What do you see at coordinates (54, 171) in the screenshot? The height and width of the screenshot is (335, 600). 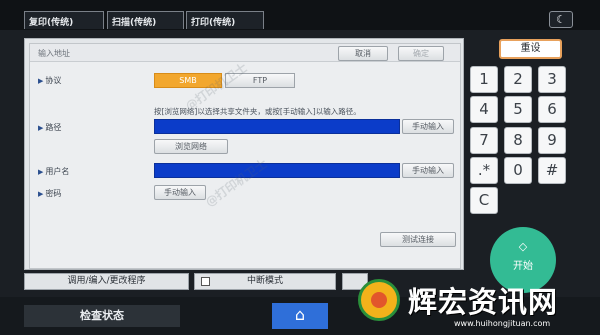 I see `username-label: ▶ 用户名` at bounding box center [54, 171].